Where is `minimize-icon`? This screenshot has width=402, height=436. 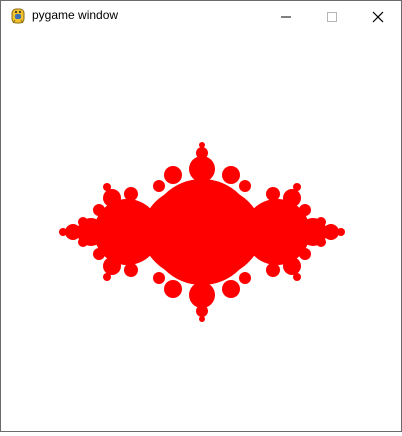 minimize-icon is located at coordinates (286, 16).